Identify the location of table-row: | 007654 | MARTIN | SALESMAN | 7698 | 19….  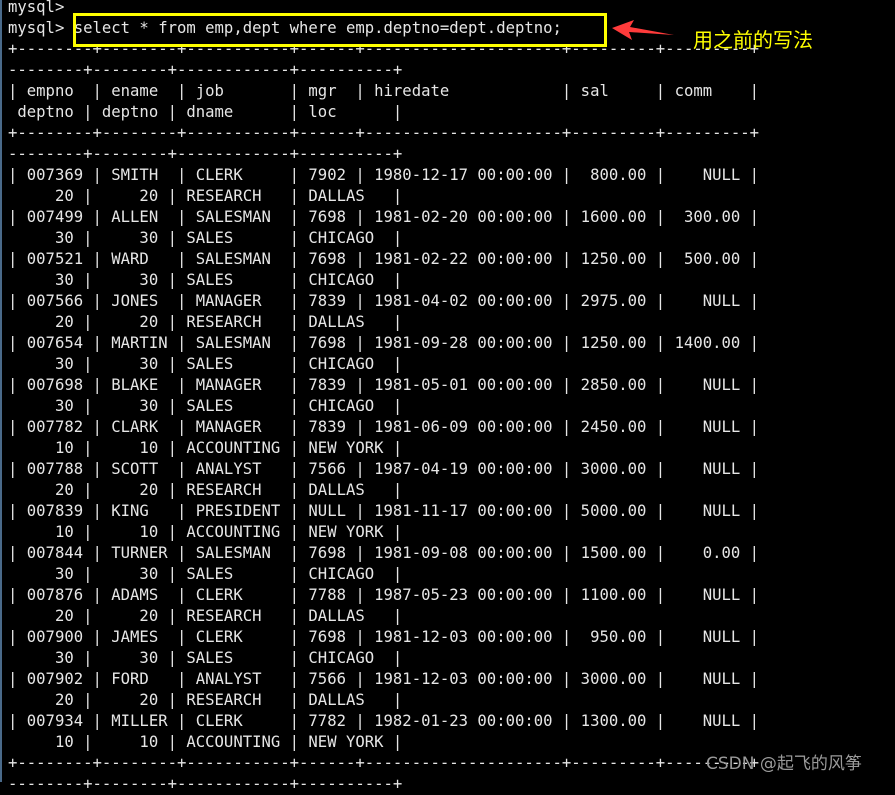
(384, 343).